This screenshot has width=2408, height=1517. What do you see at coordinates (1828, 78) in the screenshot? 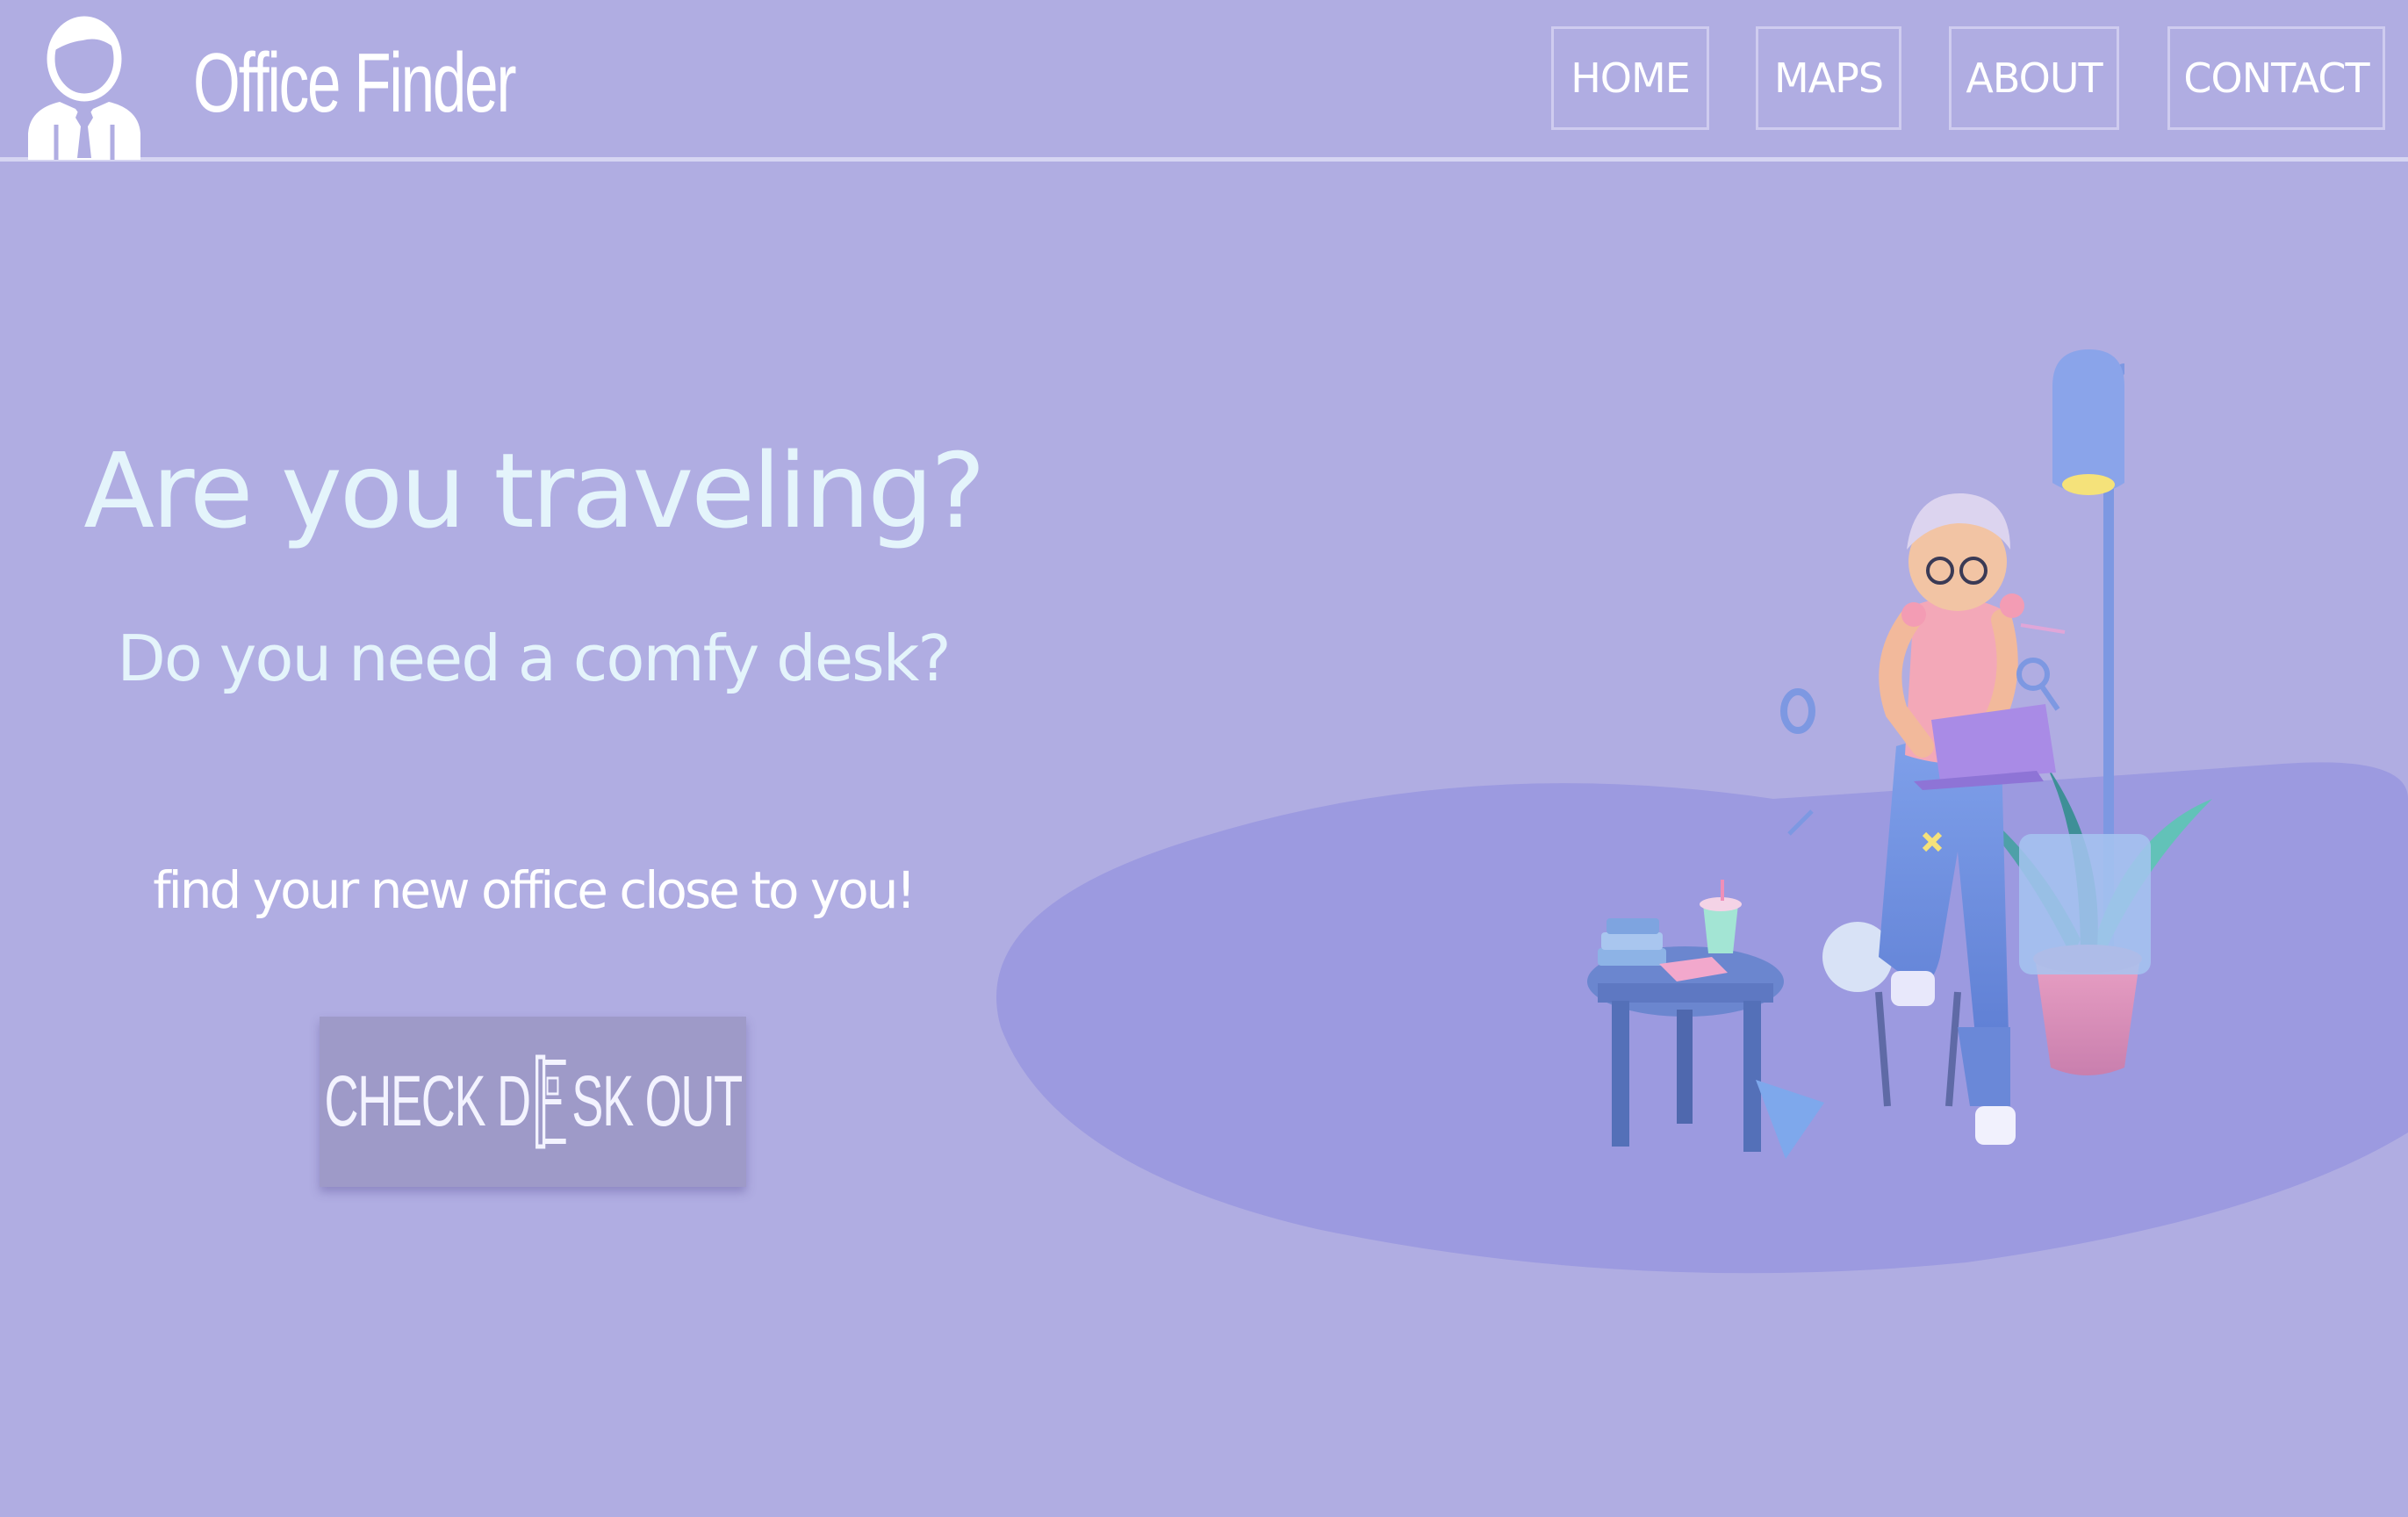
I see `nav-maps: MAPS` at bounding box center [1828, 78].